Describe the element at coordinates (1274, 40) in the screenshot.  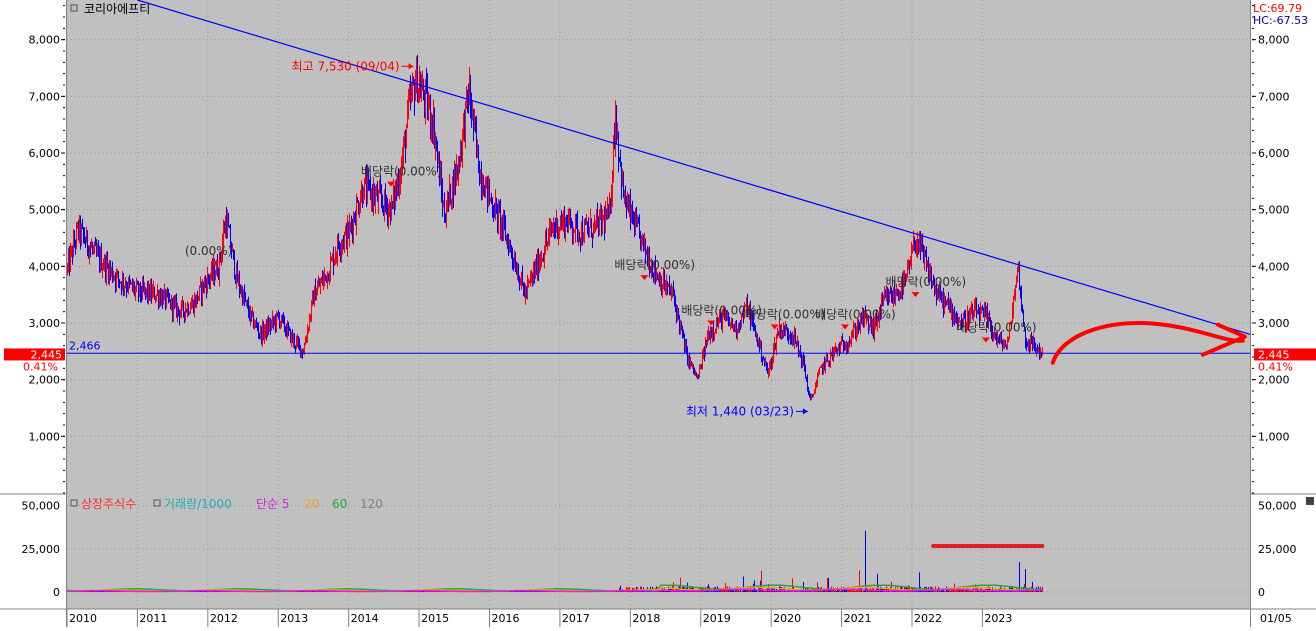
I see `price-tick-label-right: 8,000` at that location.